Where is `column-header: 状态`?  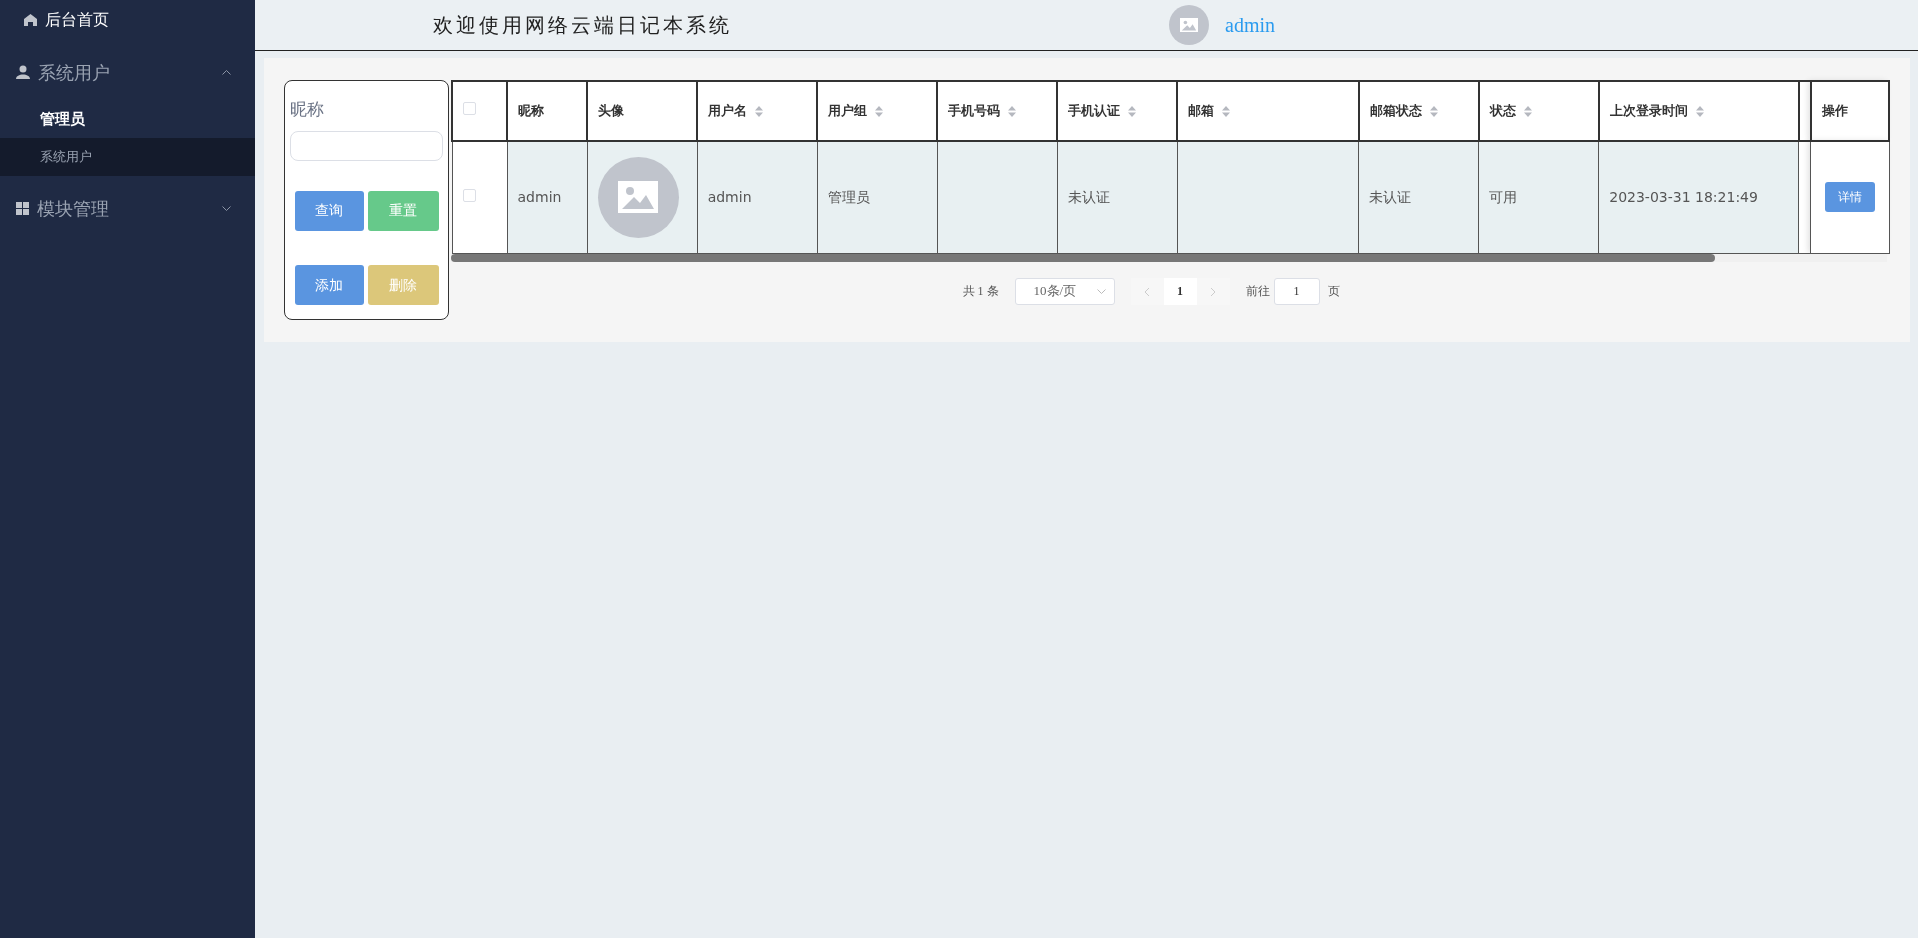
column-header: 状态 is located at coordinates (1502, 111).